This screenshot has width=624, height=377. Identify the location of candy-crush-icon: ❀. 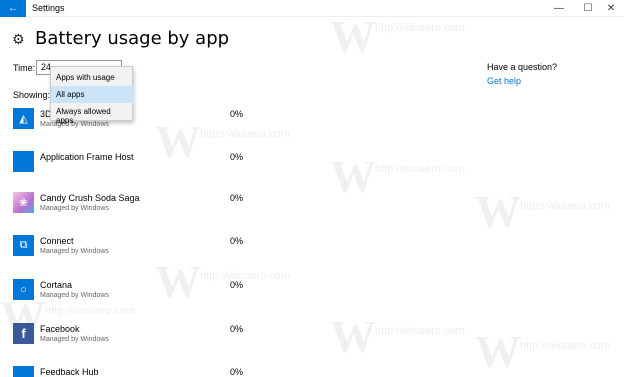
(23, 202).